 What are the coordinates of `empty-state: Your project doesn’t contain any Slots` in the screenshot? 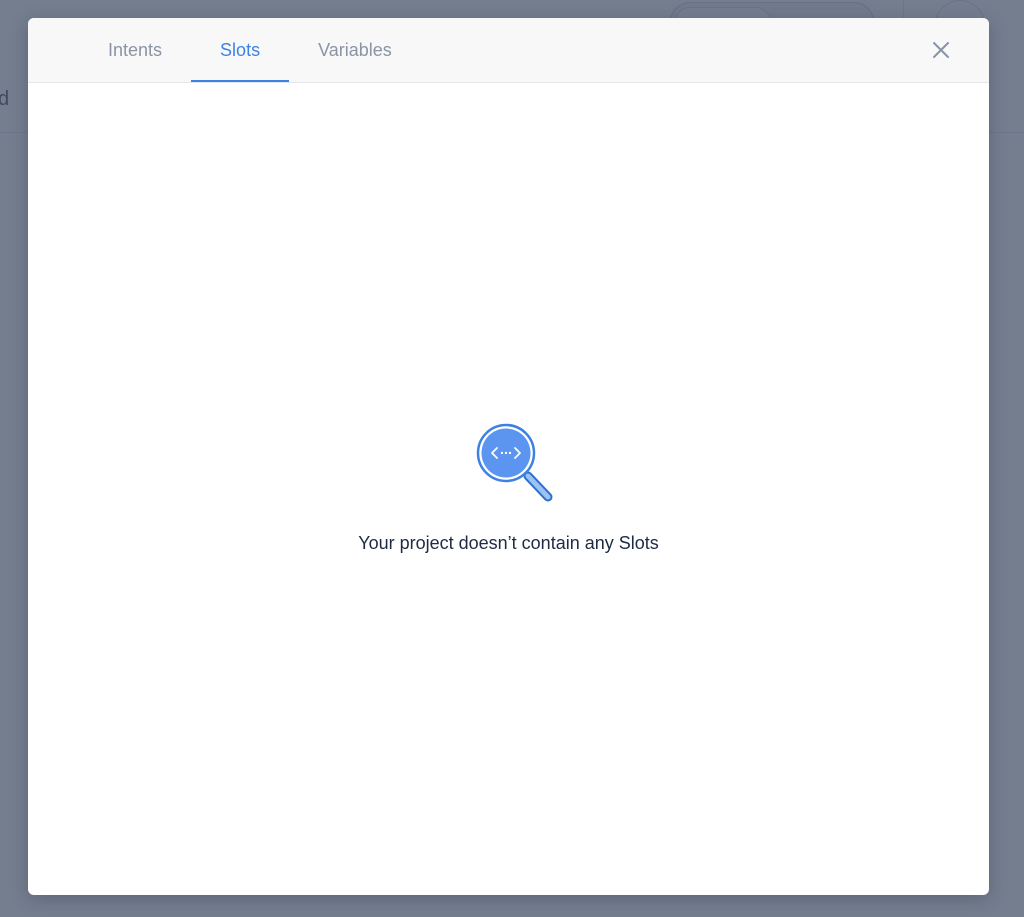 It's located at (508, 488).